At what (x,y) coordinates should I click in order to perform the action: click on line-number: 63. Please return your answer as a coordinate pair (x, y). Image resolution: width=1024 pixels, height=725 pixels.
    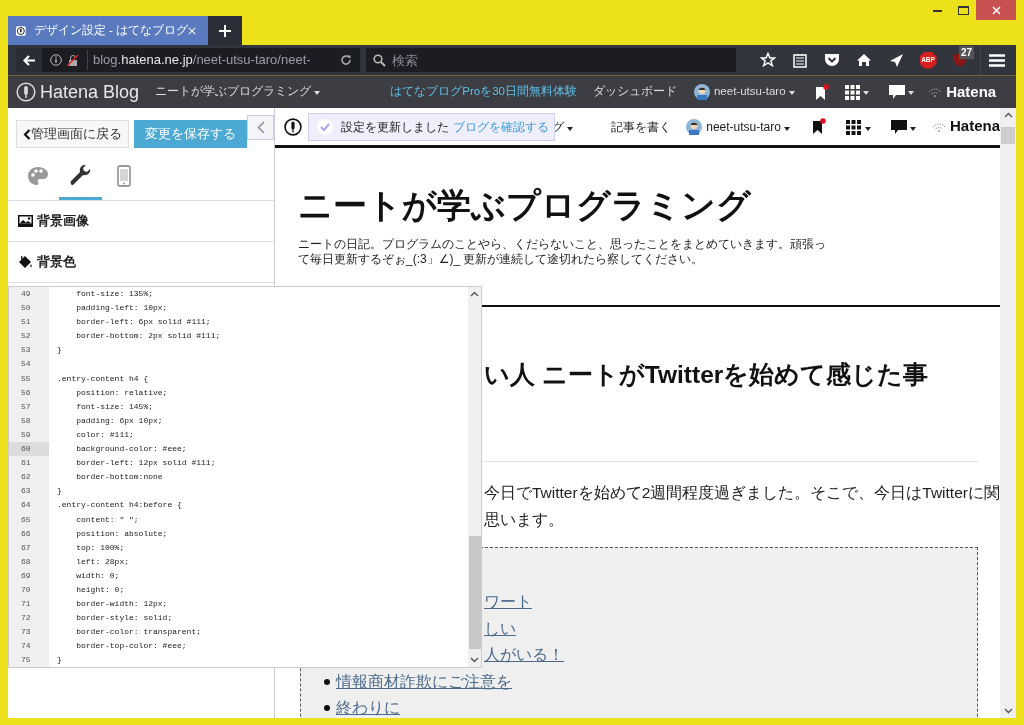
    Looking at the image, I should click on (29, 491).